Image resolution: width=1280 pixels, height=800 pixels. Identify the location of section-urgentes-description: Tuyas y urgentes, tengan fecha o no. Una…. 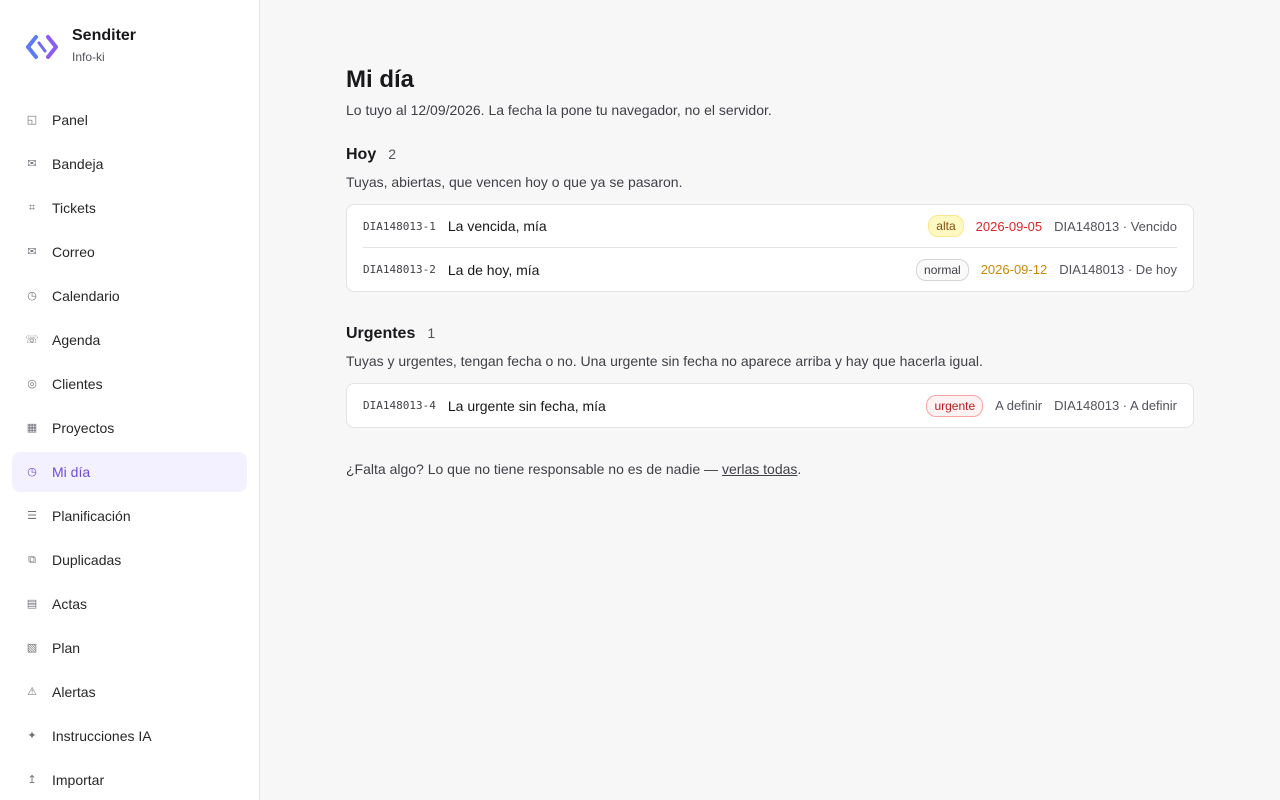
(664, 361).